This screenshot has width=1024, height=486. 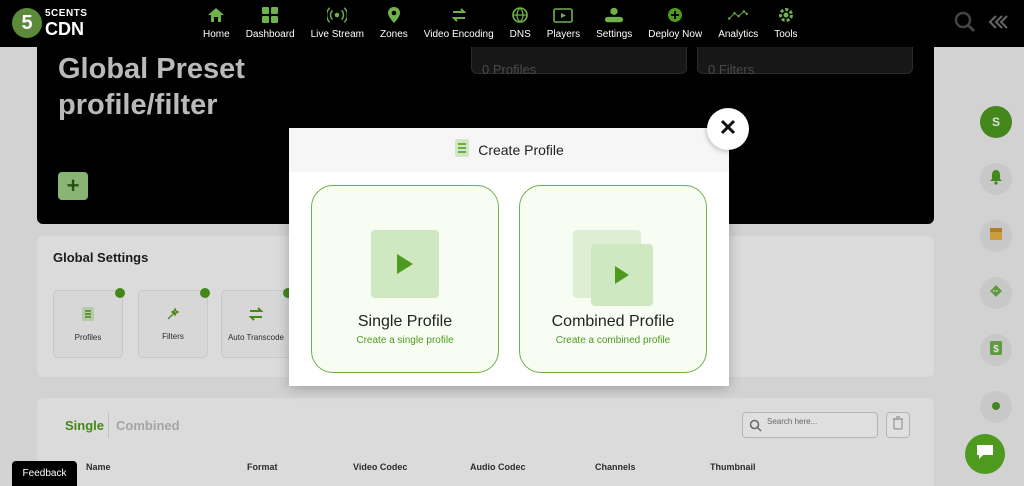 What do you see at coordinates (521, 150) in the screenshot?
I see `modal-title: Create Profile` at bounding box center [521, 150].